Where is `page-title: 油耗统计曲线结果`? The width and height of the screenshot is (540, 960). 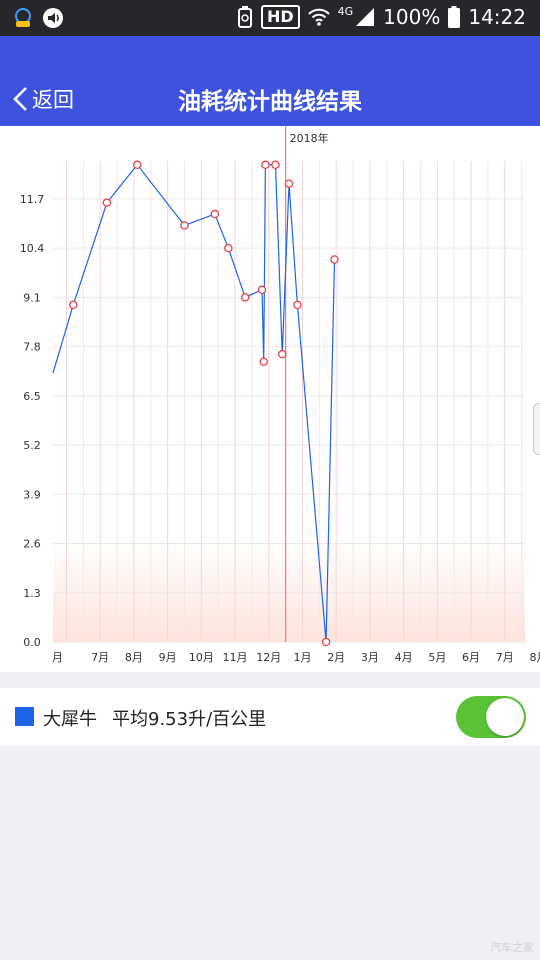
page-title: 油耗统计曲线结果 is located at coordinates (270, 102).